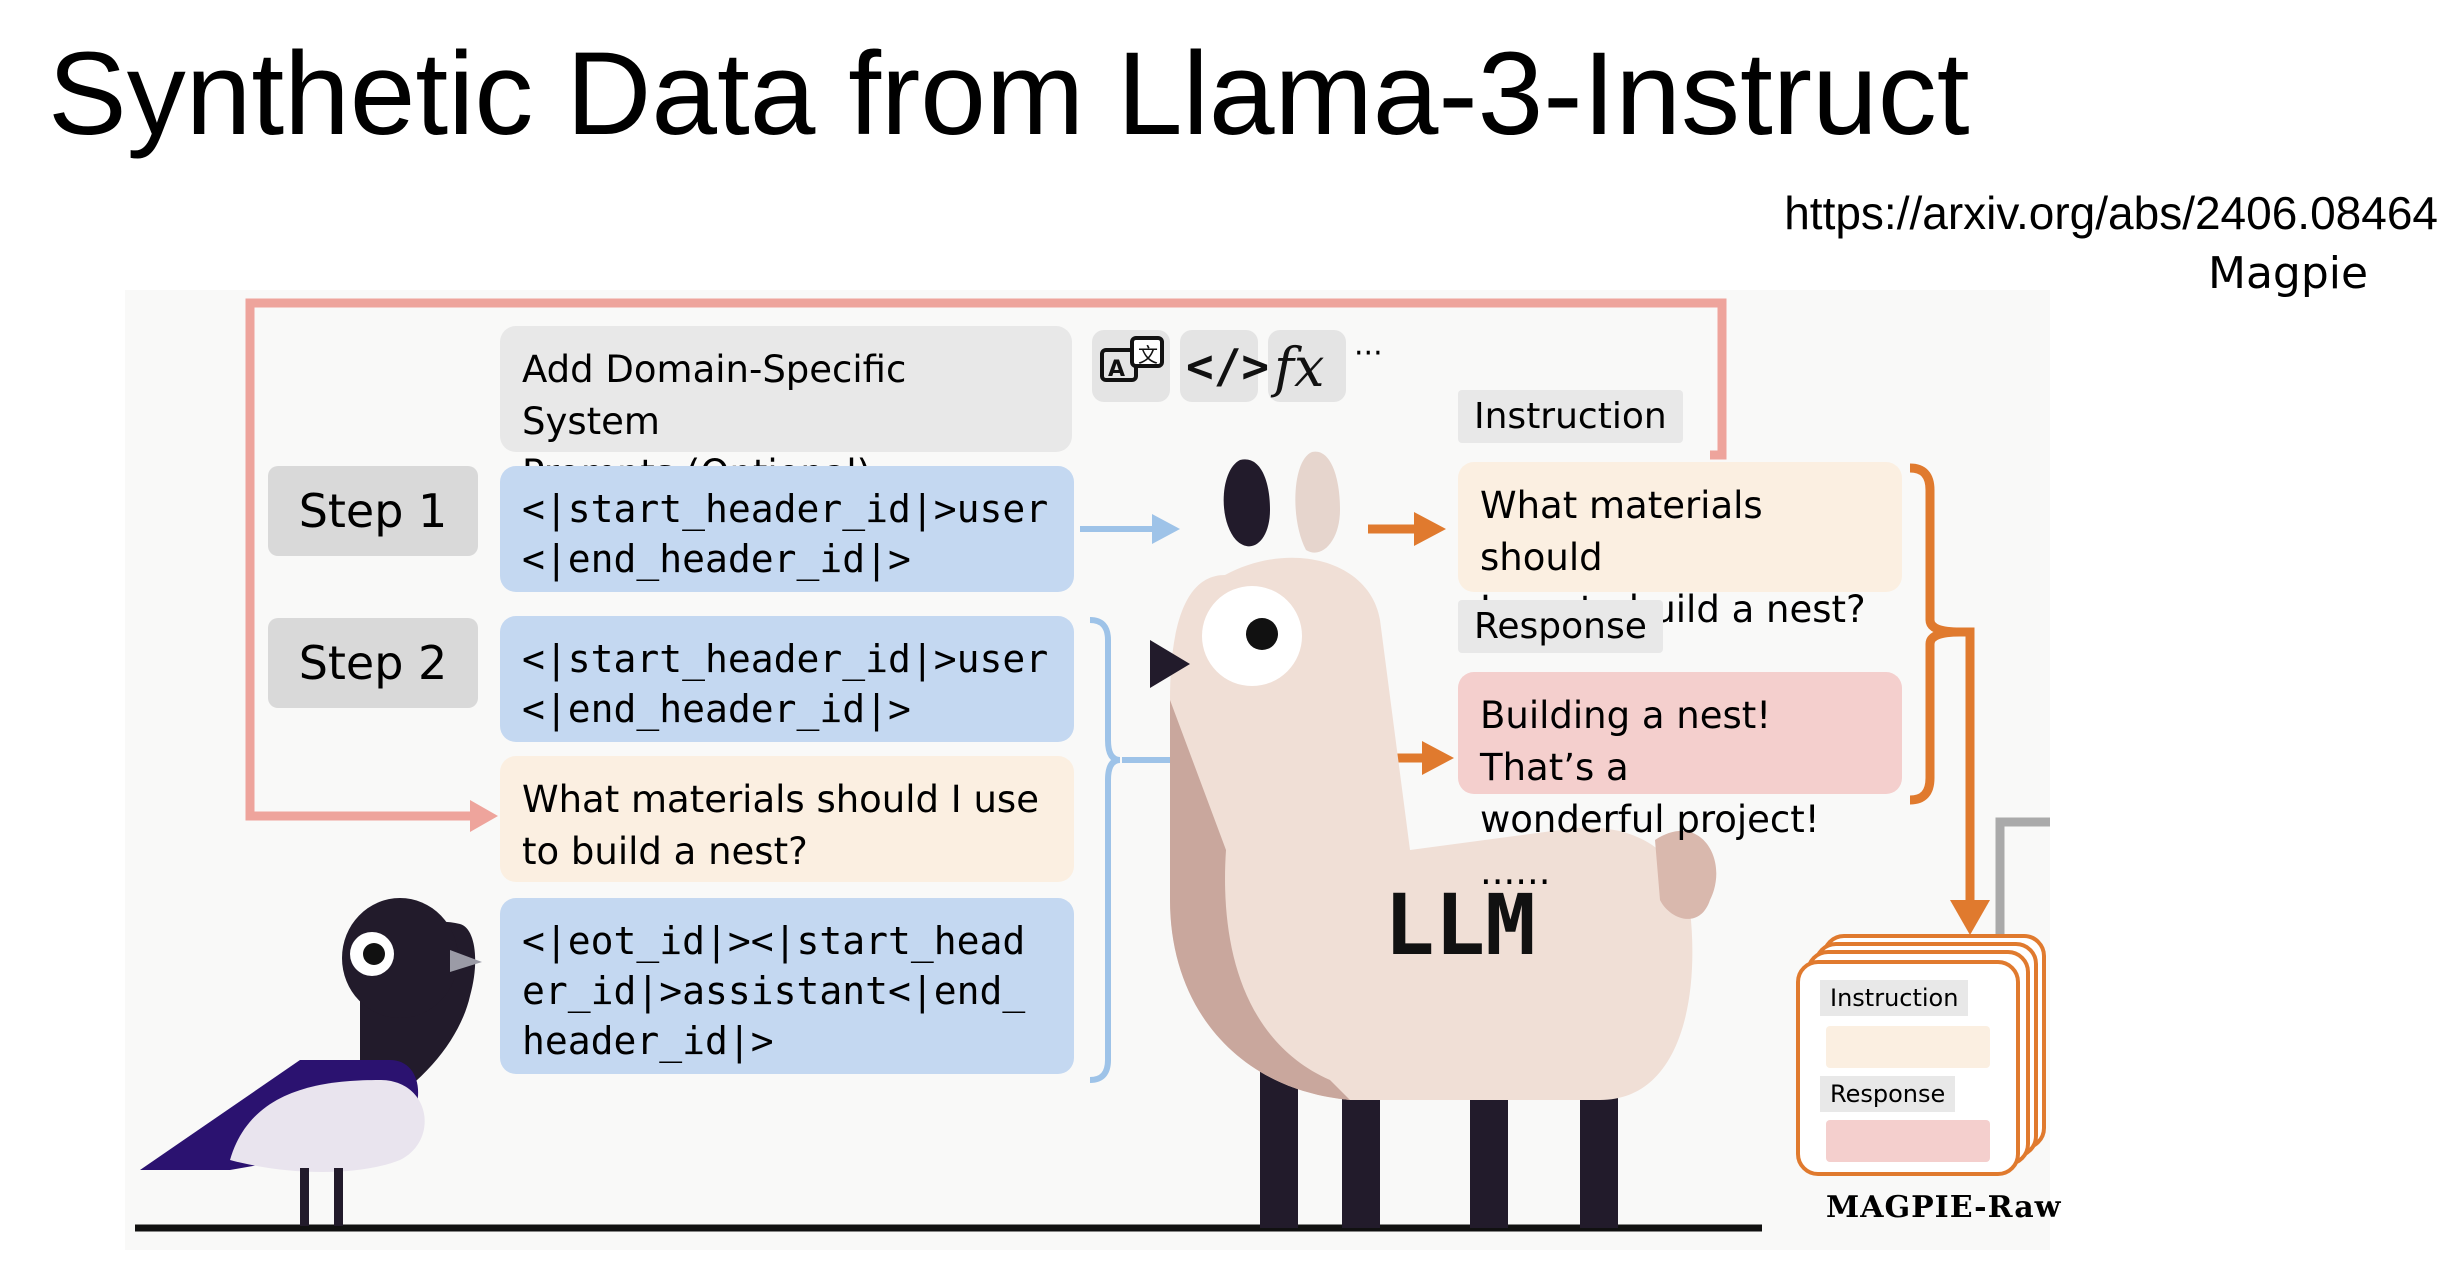 Image resolution: width=2444 pixels, height=1282 pixels. I want to click on svg-text: fx, so click(1297, 367).